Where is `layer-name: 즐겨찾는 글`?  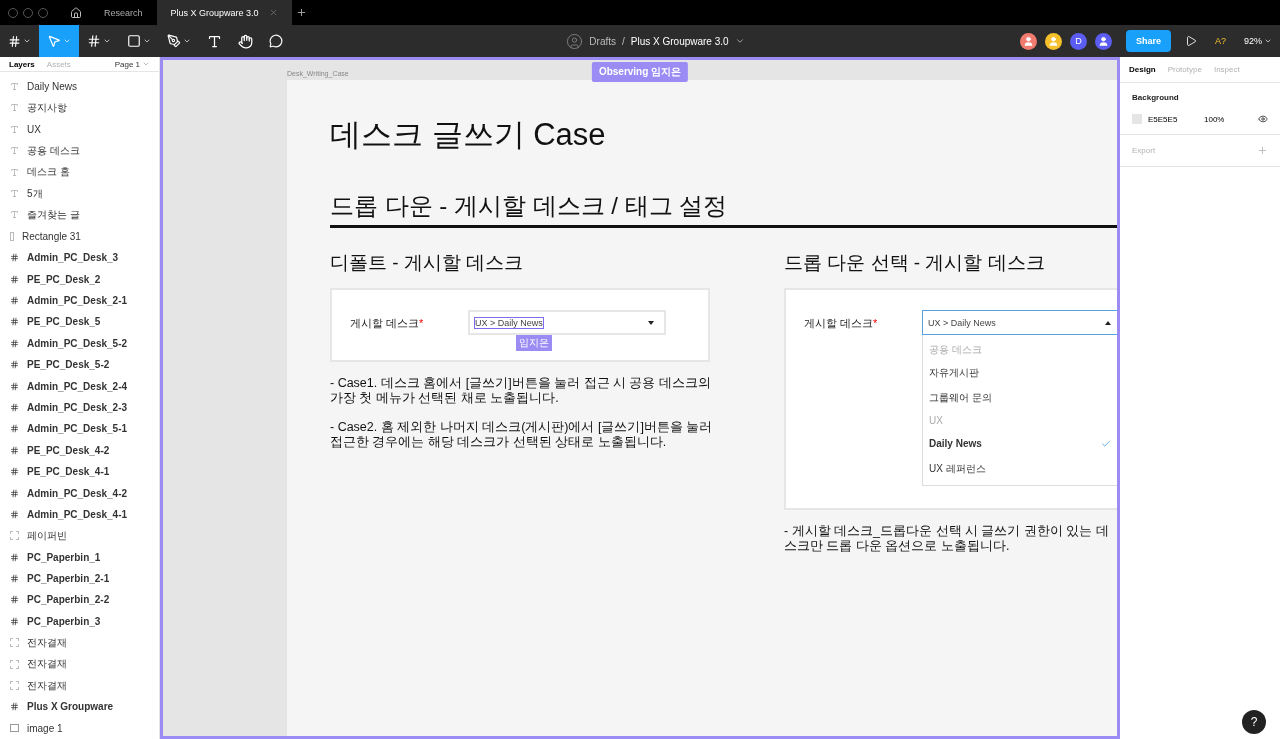
layer-name: 즐겨찾는 글 is located at coordinates (53, 214).